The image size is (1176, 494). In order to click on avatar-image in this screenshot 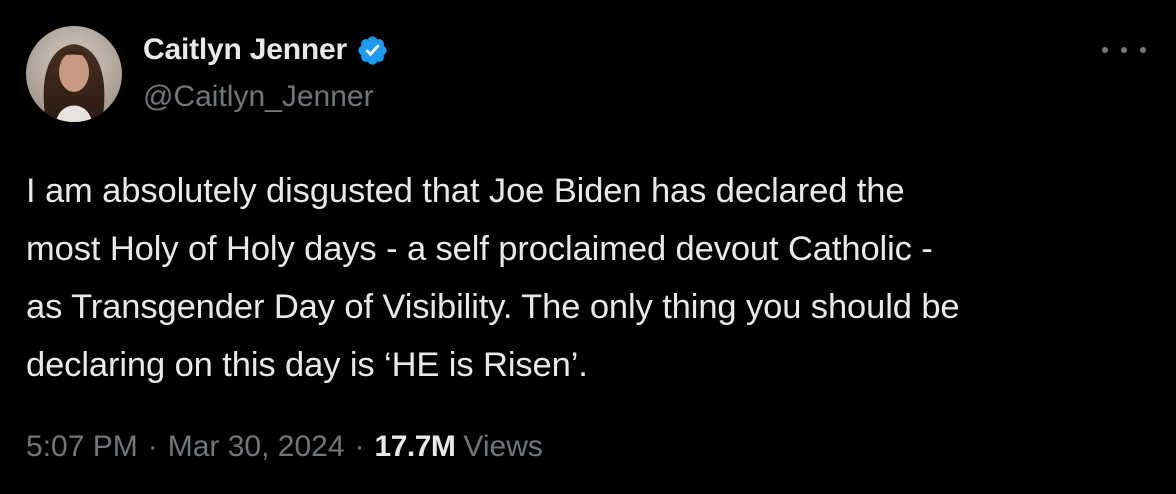, I will do `click(74, 74)`.